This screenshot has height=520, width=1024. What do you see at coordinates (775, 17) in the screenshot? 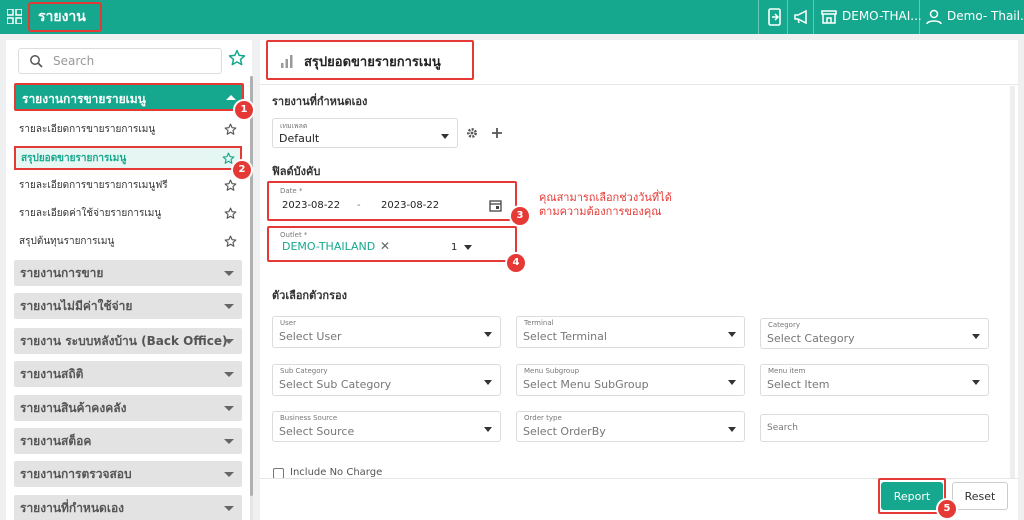
I see `device-exit-icon` at bounding box center [775, 17].